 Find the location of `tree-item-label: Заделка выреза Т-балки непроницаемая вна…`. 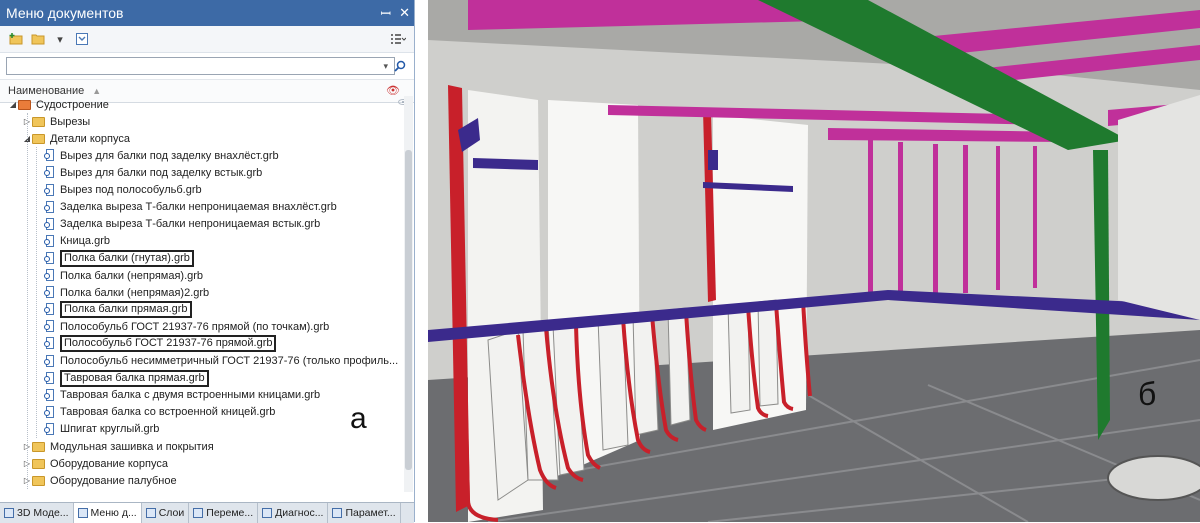

tree-item-label: Заделка выреза Т-балки непроницаемая вна… is located at coordinates (198, 207).